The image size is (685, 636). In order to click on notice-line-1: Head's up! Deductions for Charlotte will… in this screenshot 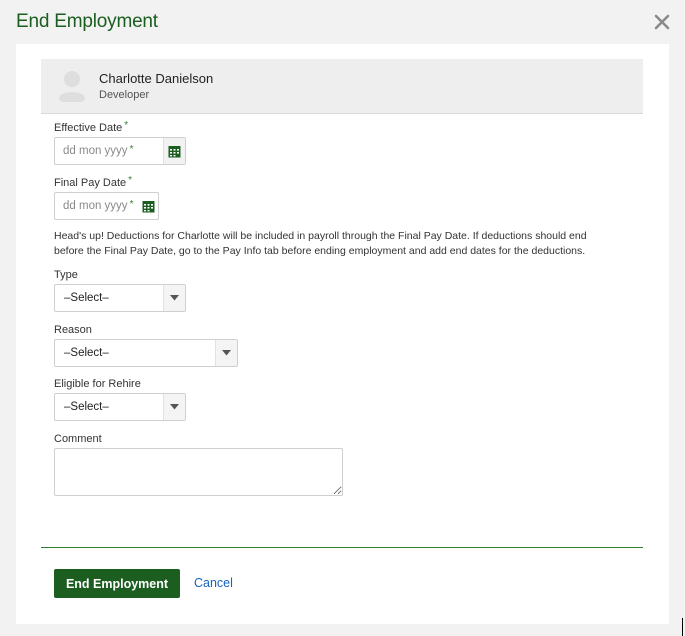, I will do `click(320, 236)`.